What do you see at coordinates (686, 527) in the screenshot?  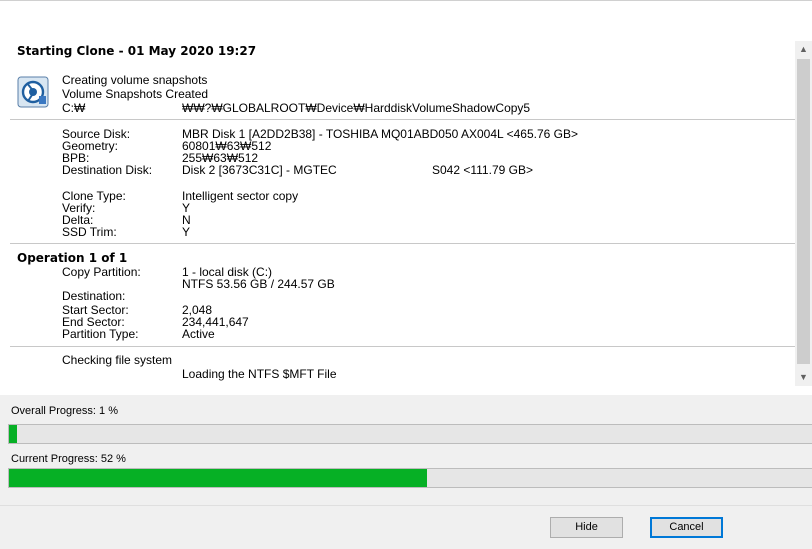 I see `cancel-button: Cancel` at bounding box center [686, 527].